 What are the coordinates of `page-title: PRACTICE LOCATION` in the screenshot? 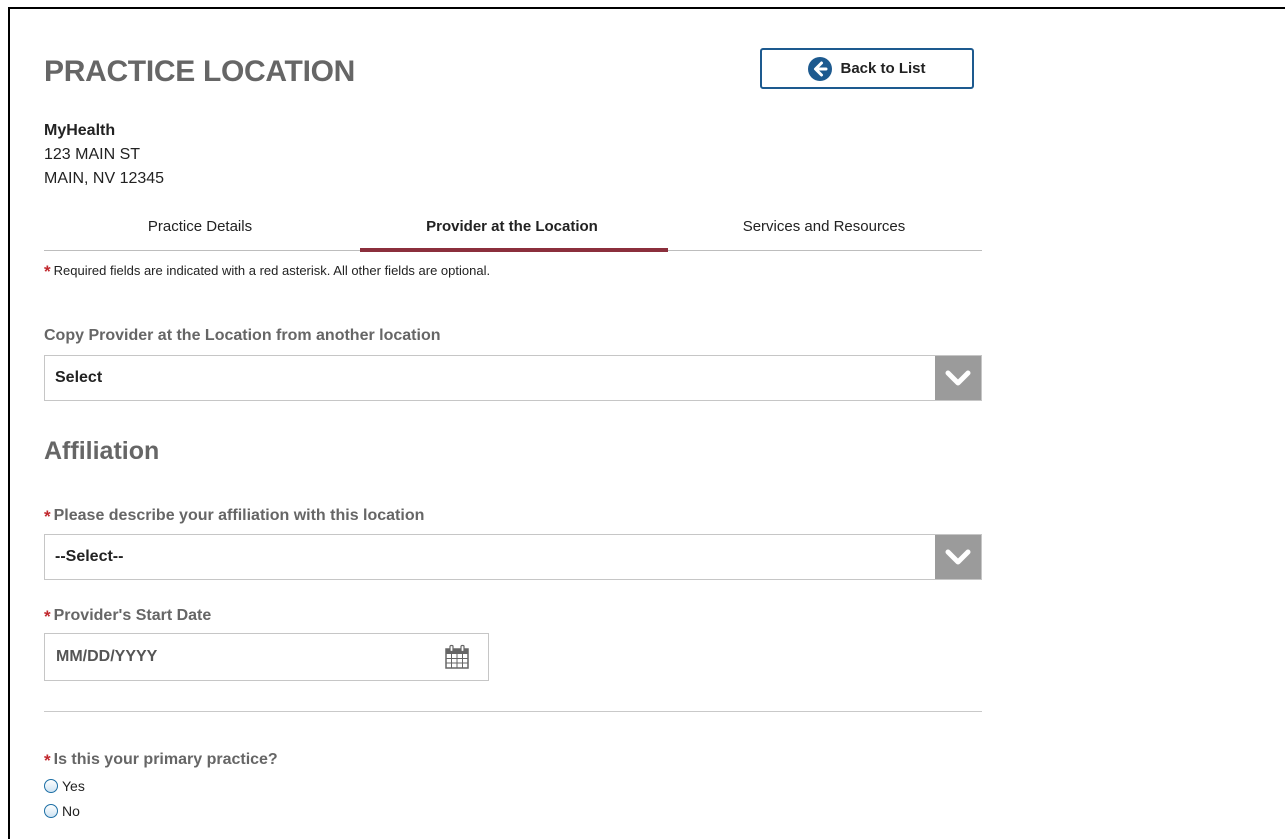 It's located at (199, 71).